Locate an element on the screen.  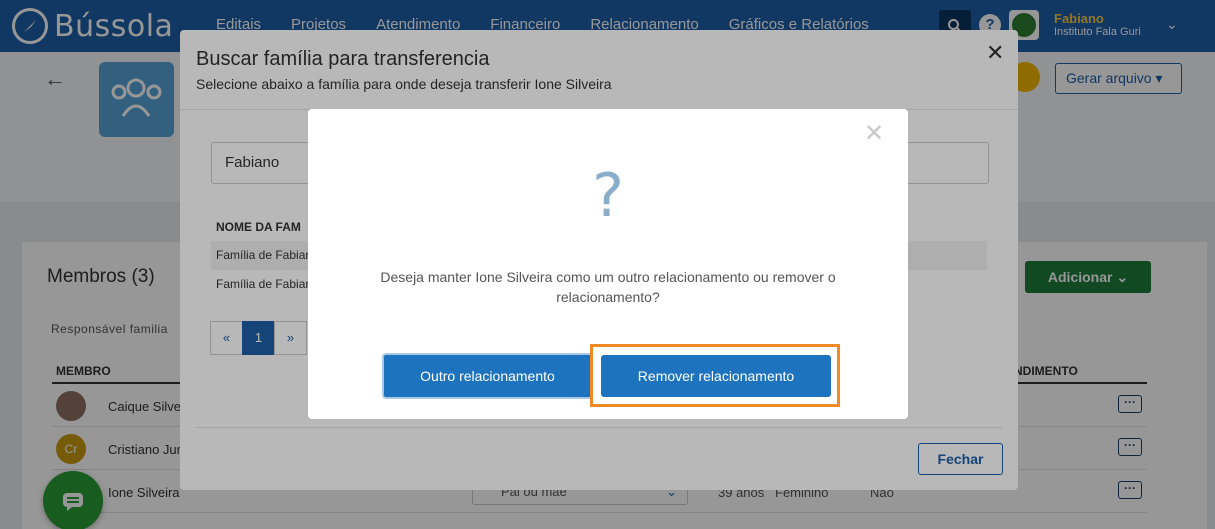
outro-relacionamento-button: Outro relacionamento is located at coordinates (487, 376).